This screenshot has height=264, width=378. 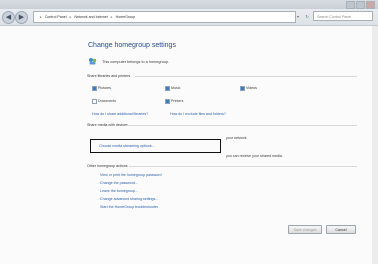 What do you see at coordinates (341, 229) in the screenshot?
I see `cancel-button: Cancel` at bounding box center [341, 229].